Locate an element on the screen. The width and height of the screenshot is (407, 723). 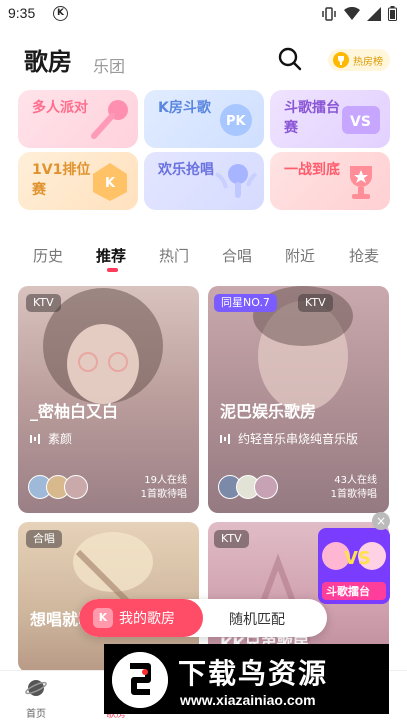
nav-item-home: 首页 is located at coordinates (36, 698).